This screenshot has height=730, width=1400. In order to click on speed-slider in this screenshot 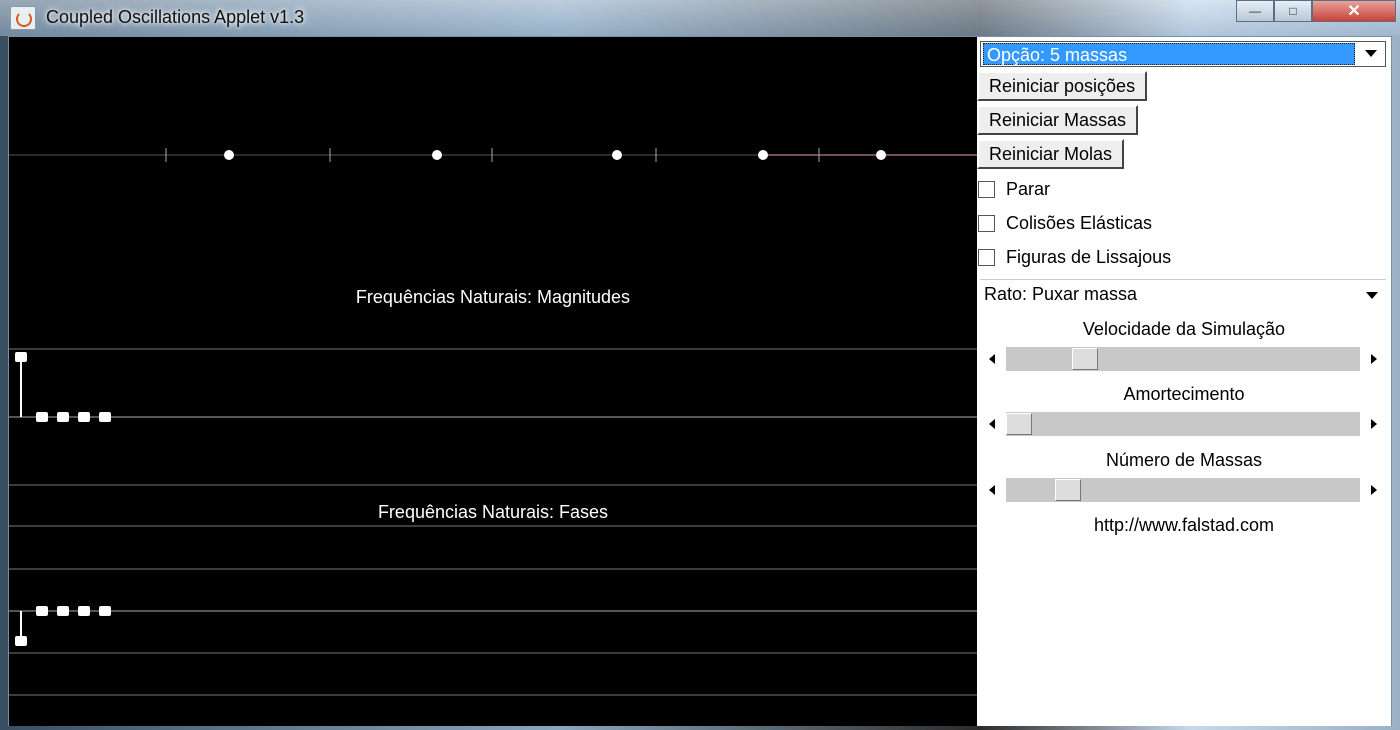, I will do `click(1183, 359)`.